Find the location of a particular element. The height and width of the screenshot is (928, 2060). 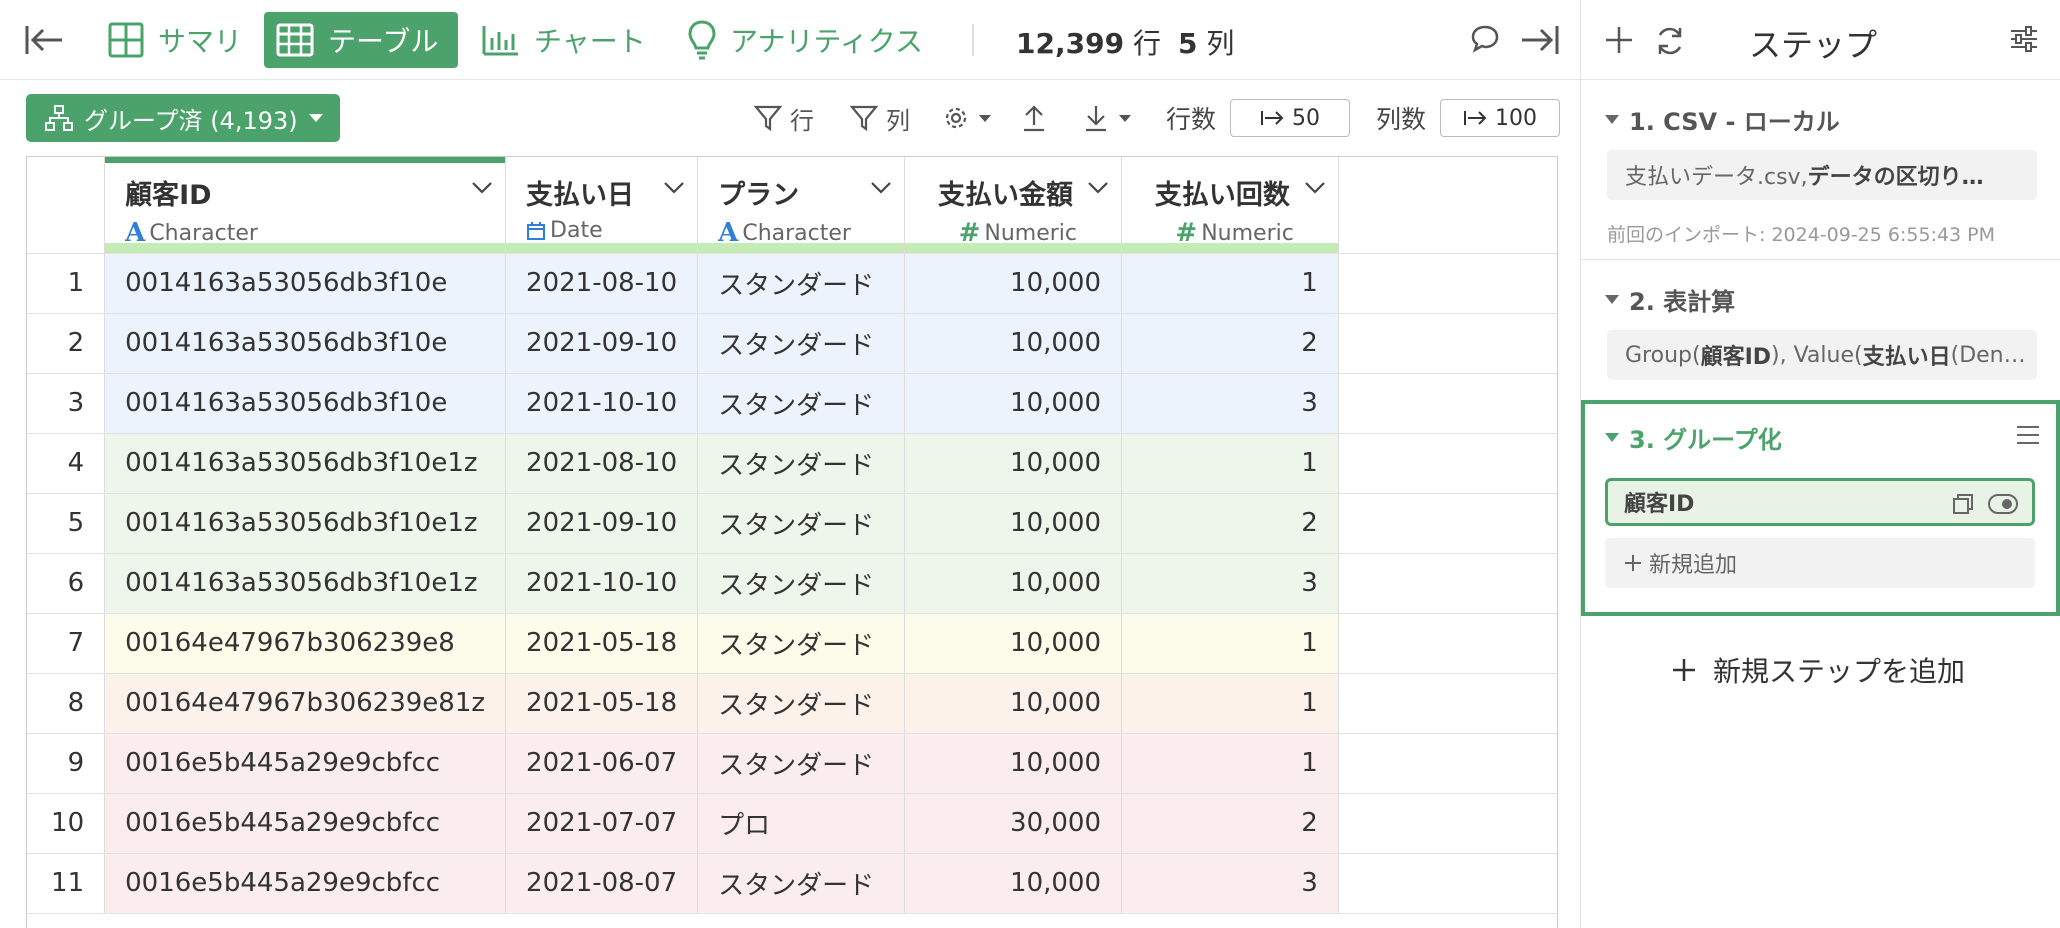

row-filter-button: 行 is located at coordinates (784, 118).